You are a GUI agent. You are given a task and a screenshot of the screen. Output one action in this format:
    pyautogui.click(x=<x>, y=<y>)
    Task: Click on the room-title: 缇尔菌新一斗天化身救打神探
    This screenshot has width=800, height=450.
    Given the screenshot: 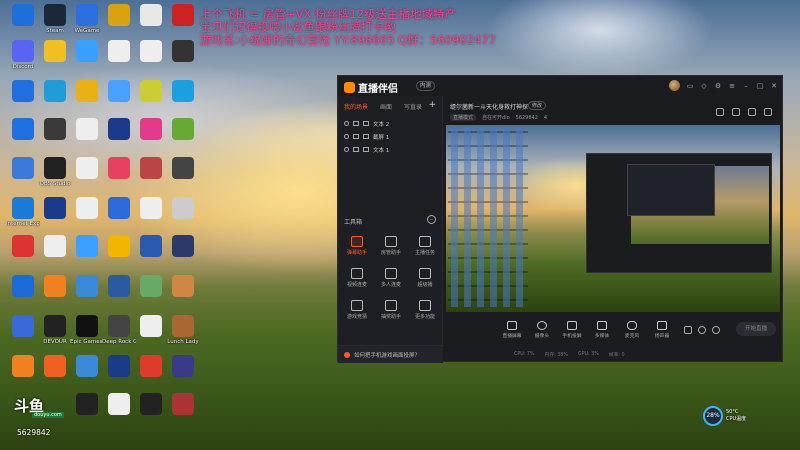 What is the action you would take?
    pyautogui.click(x=489, y=106)
    